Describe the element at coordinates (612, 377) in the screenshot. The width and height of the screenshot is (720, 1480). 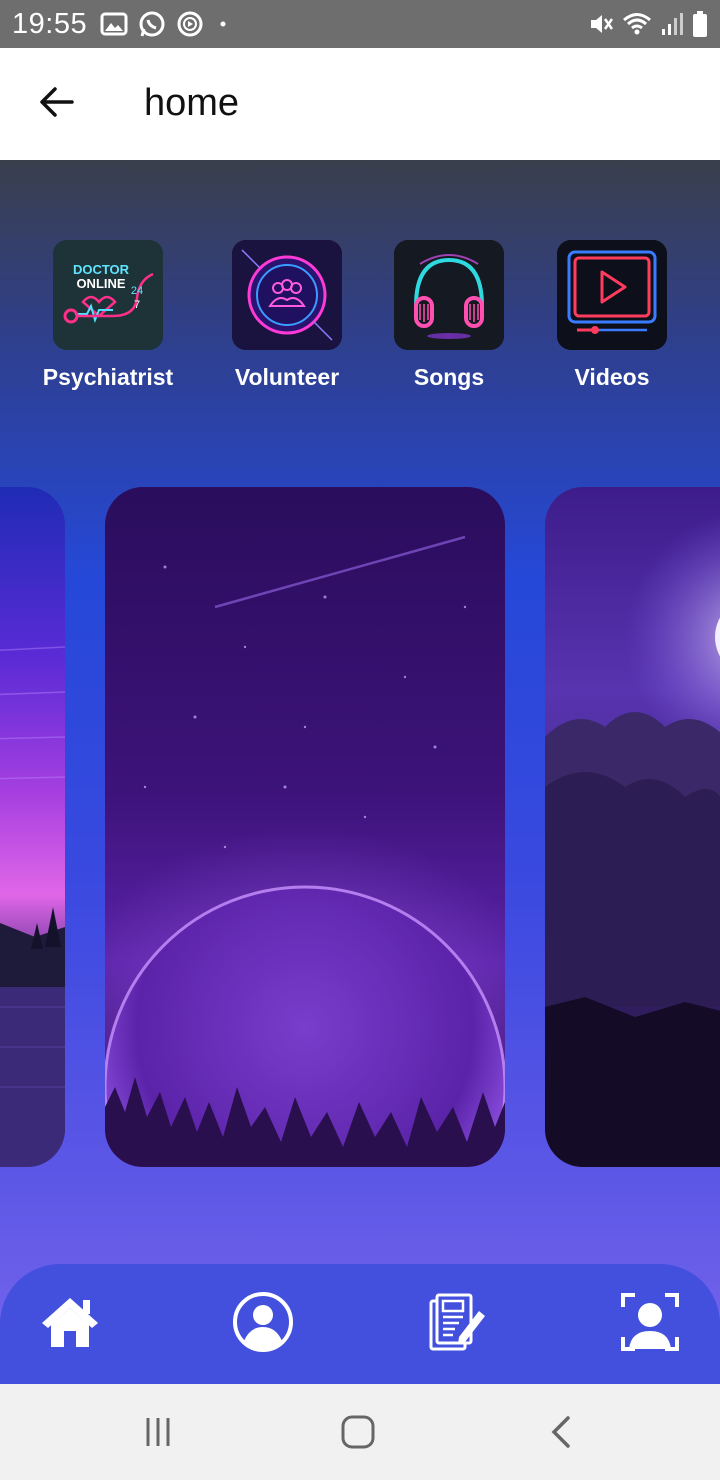
I see `category-label: Videos` at that location.